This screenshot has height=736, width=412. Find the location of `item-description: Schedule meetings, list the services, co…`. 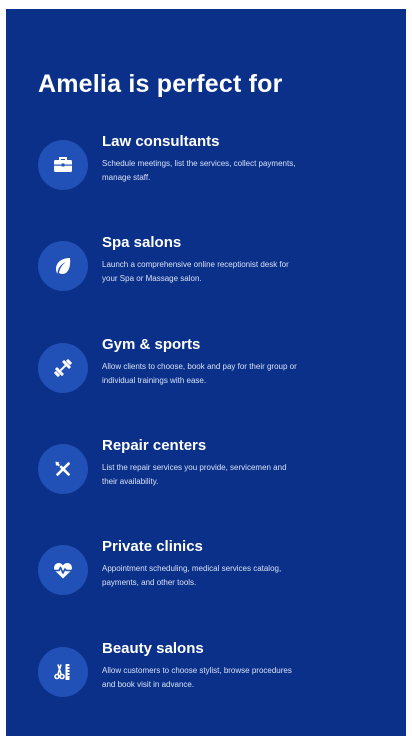

item-description: Schedule meetings, list the services, co… is located at coordinates (199, 170).